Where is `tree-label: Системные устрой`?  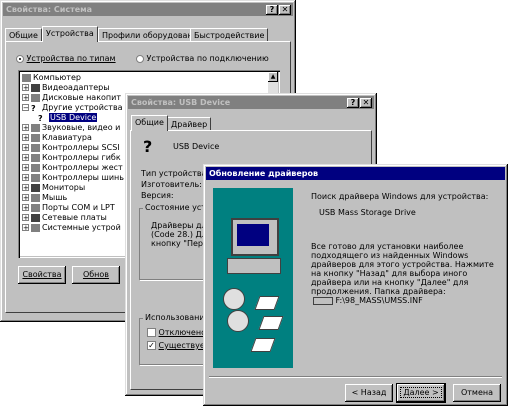 tree-label: Системные устрой is located at coordinates (81, 227).